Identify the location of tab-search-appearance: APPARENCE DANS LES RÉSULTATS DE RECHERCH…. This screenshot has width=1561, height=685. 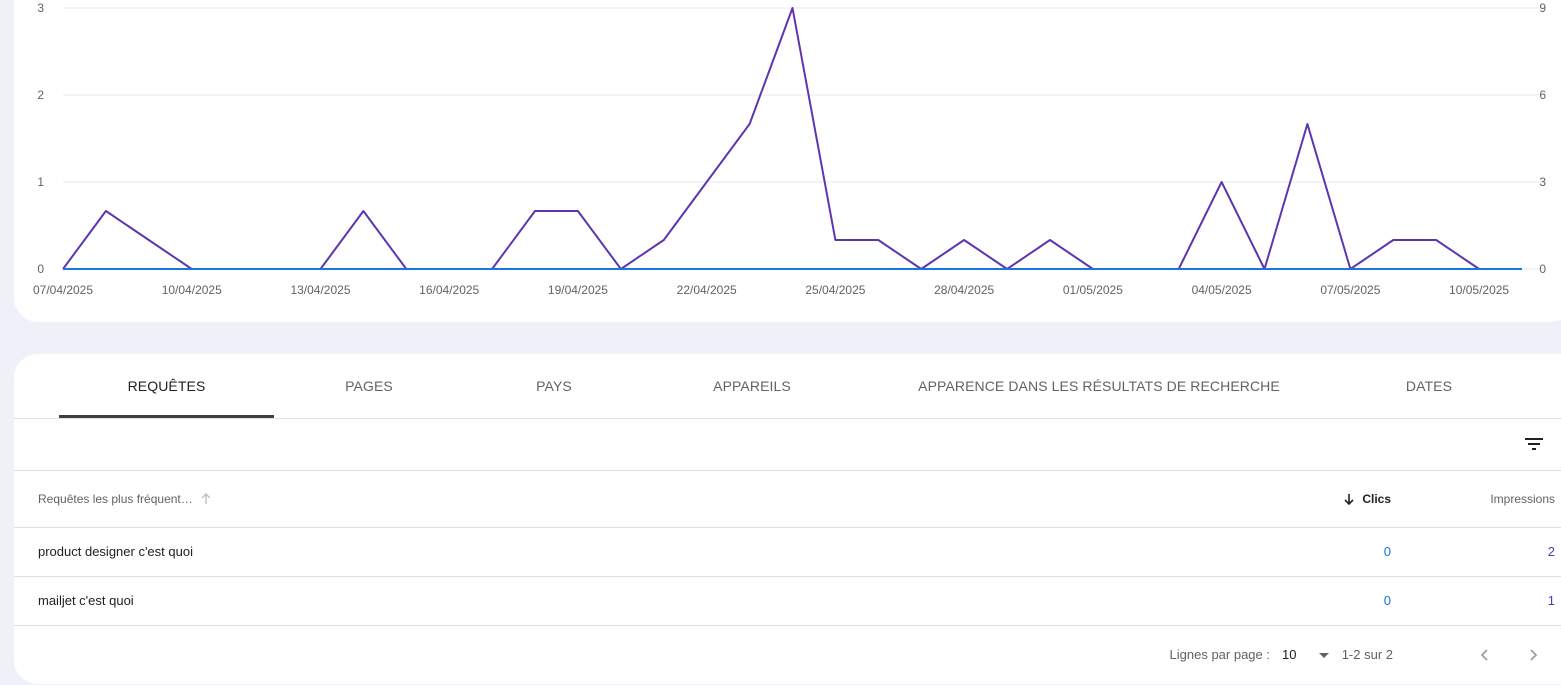
(1099, 386).